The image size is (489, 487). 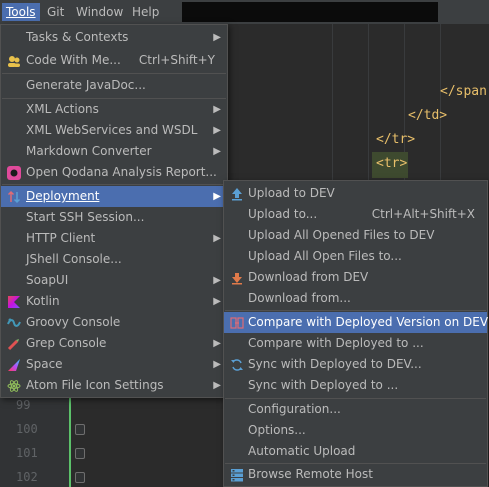 What do you see at coordinates (14, 386) in the screenshot?
I see `atom-icon` at bounding box center [14, 386].